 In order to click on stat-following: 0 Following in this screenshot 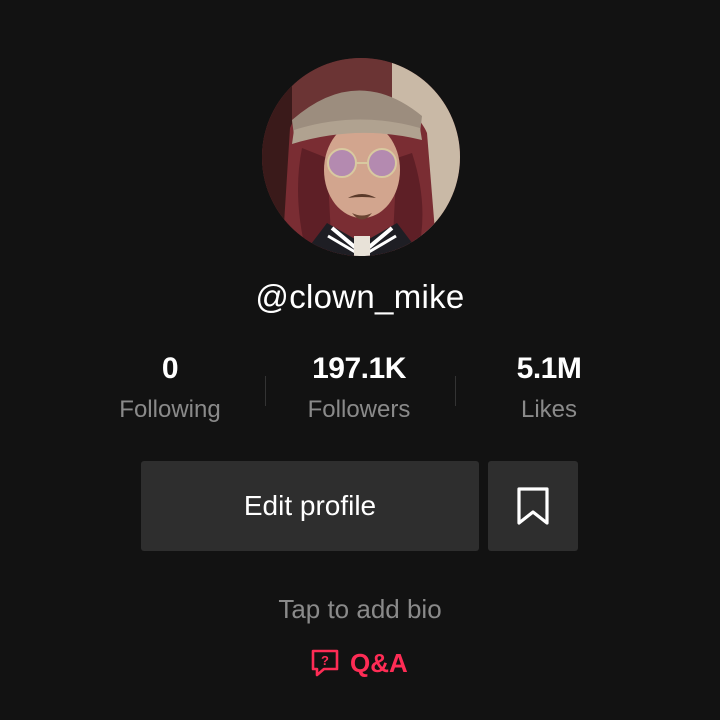, I will do `click(170, 388)`.